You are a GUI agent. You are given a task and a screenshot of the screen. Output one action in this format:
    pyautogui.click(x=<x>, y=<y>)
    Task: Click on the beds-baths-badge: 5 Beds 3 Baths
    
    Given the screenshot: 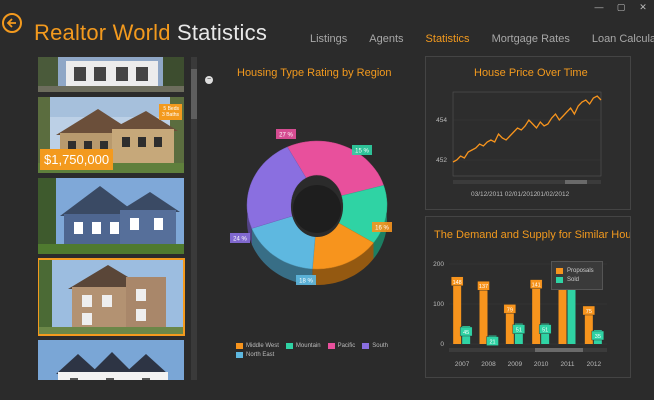 What is the action you would take?
    pyautogui.click(x=170, y=112)
    